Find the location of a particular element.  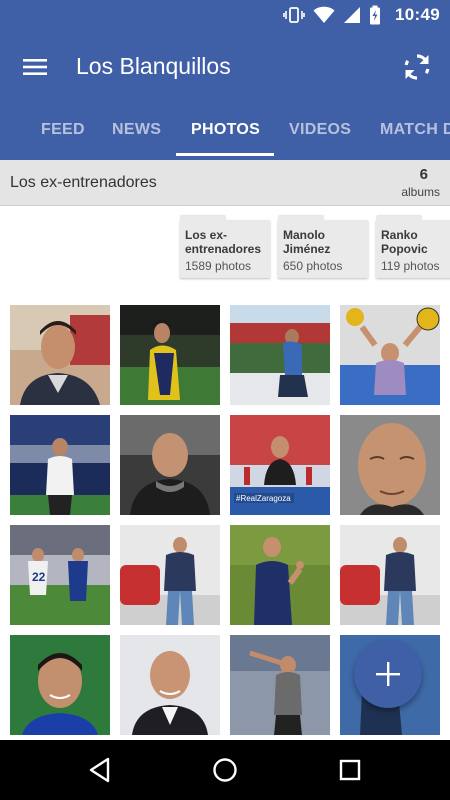

recents-square-icon is located at coordinates (350, 770).